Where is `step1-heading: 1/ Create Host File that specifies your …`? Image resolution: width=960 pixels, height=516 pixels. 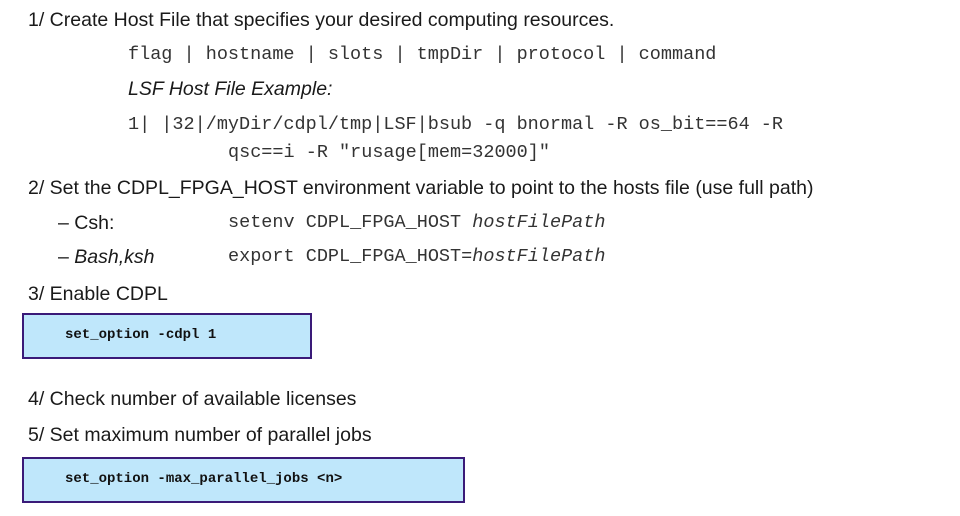 step1-heading: 1/ Create Host File that specifies your … is located at coordinates (321, 20).